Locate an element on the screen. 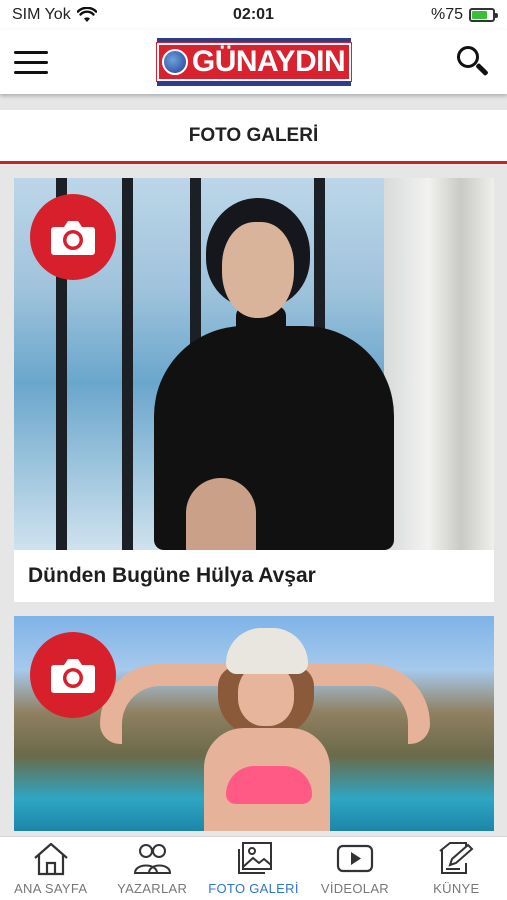 This screenshot has width=507, height=900. tab-label: YAZARLAR is located at coordinates (152, 888).